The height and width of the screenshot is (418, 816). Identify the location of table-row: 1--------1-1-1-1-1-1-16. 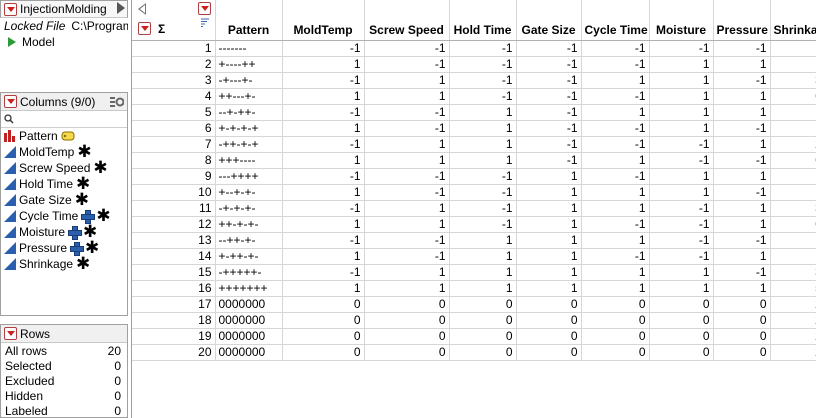
(474, 48).